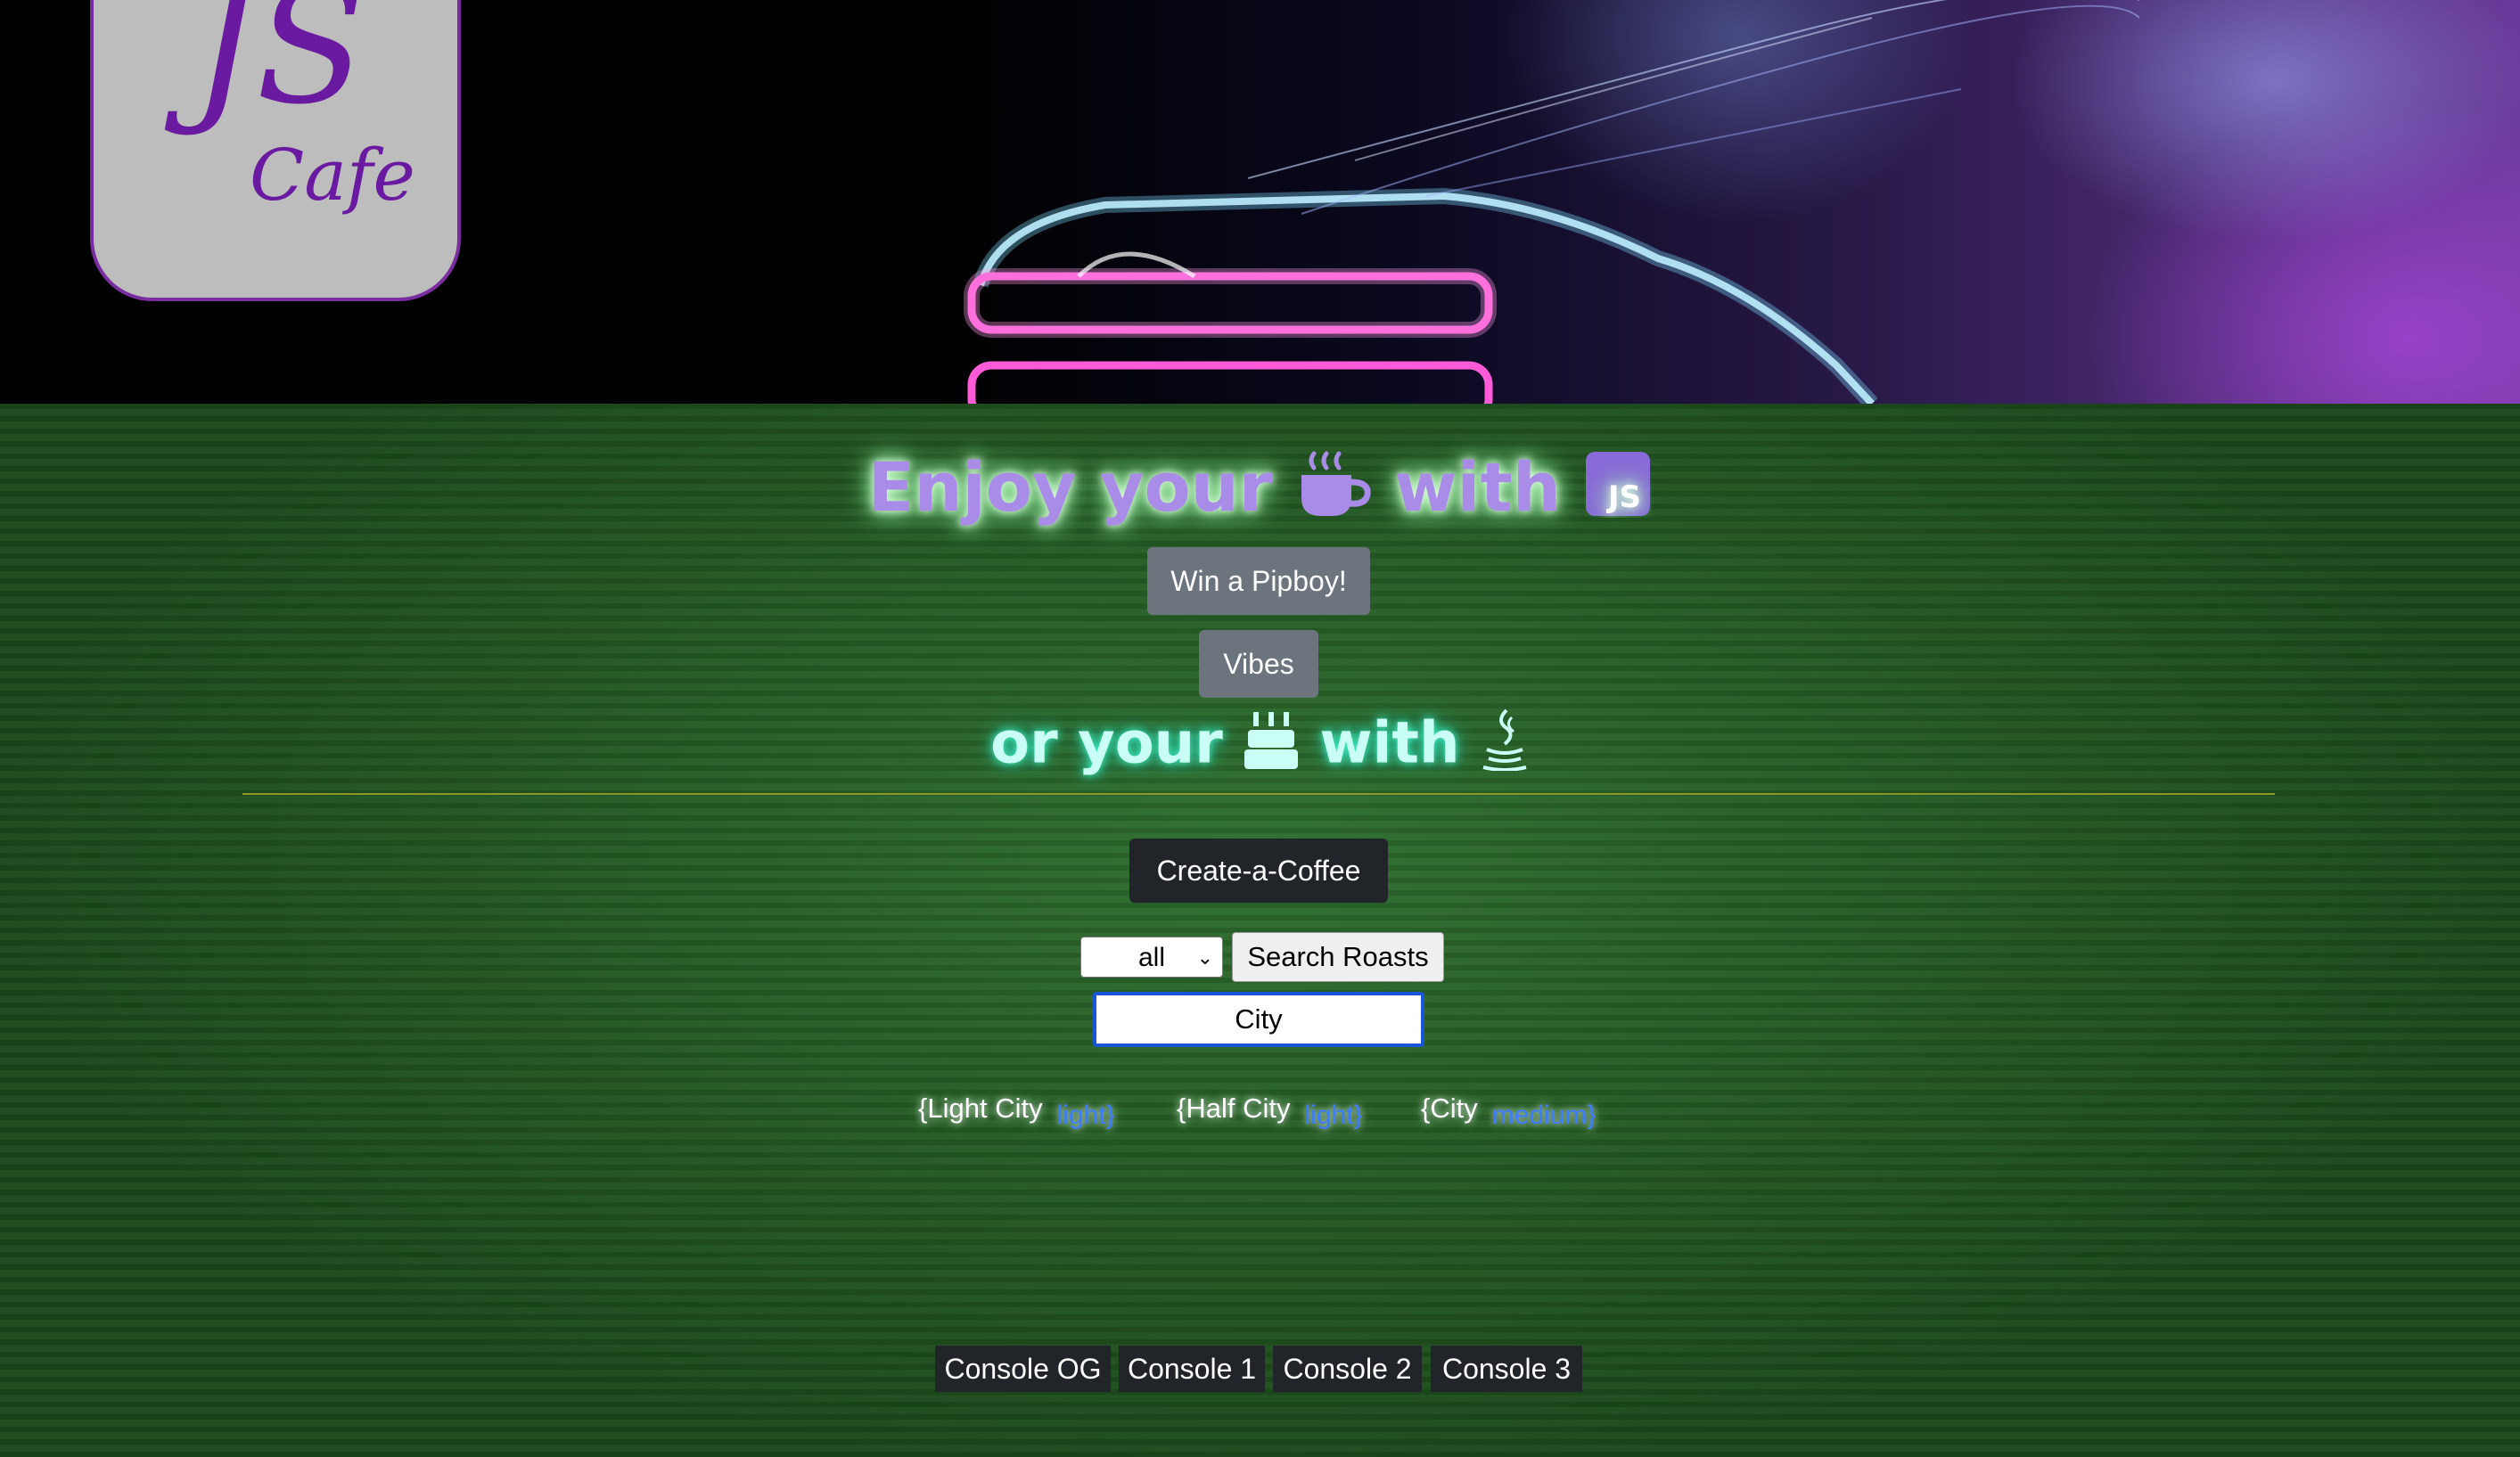 The width and height of the screenshot is (2520, 1457). Describe the element at coordinates (1234, 1108) in the screenshot. I see `coffee-name: {Half City` at that location.